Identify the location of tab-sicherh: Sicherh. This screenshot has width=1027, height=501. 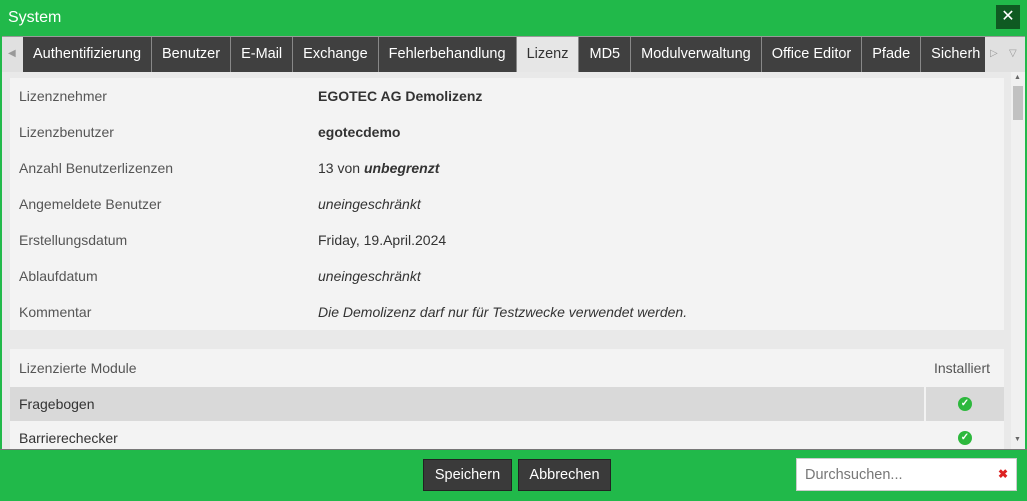
(953, 54).